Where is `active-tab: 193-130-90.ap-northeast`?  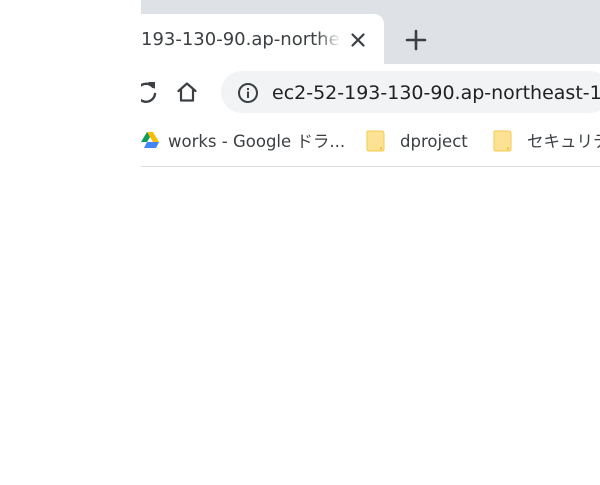
active-tab: 193-130-90.ap-northeast is located at coordinates (262, 39).